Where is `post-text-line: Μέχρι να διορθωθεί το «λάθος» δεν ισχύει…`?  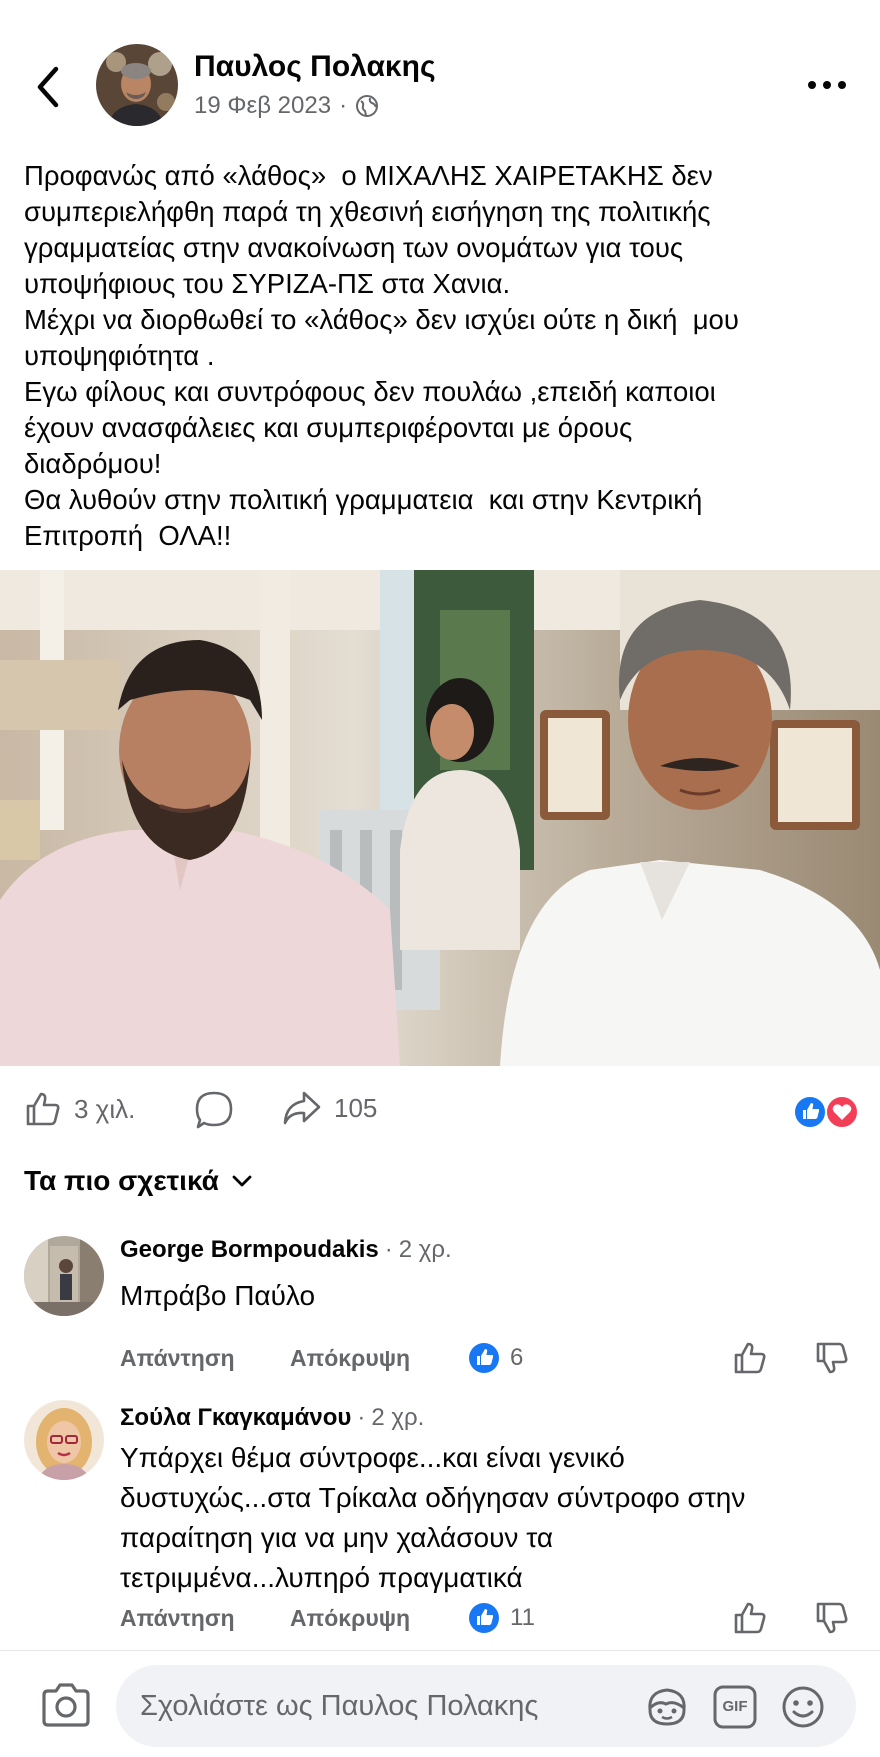 post-text-line: Μέχρι να διορθωθεί το «λάθος» δεν ισχύει… is located at coordinates (381, 319).